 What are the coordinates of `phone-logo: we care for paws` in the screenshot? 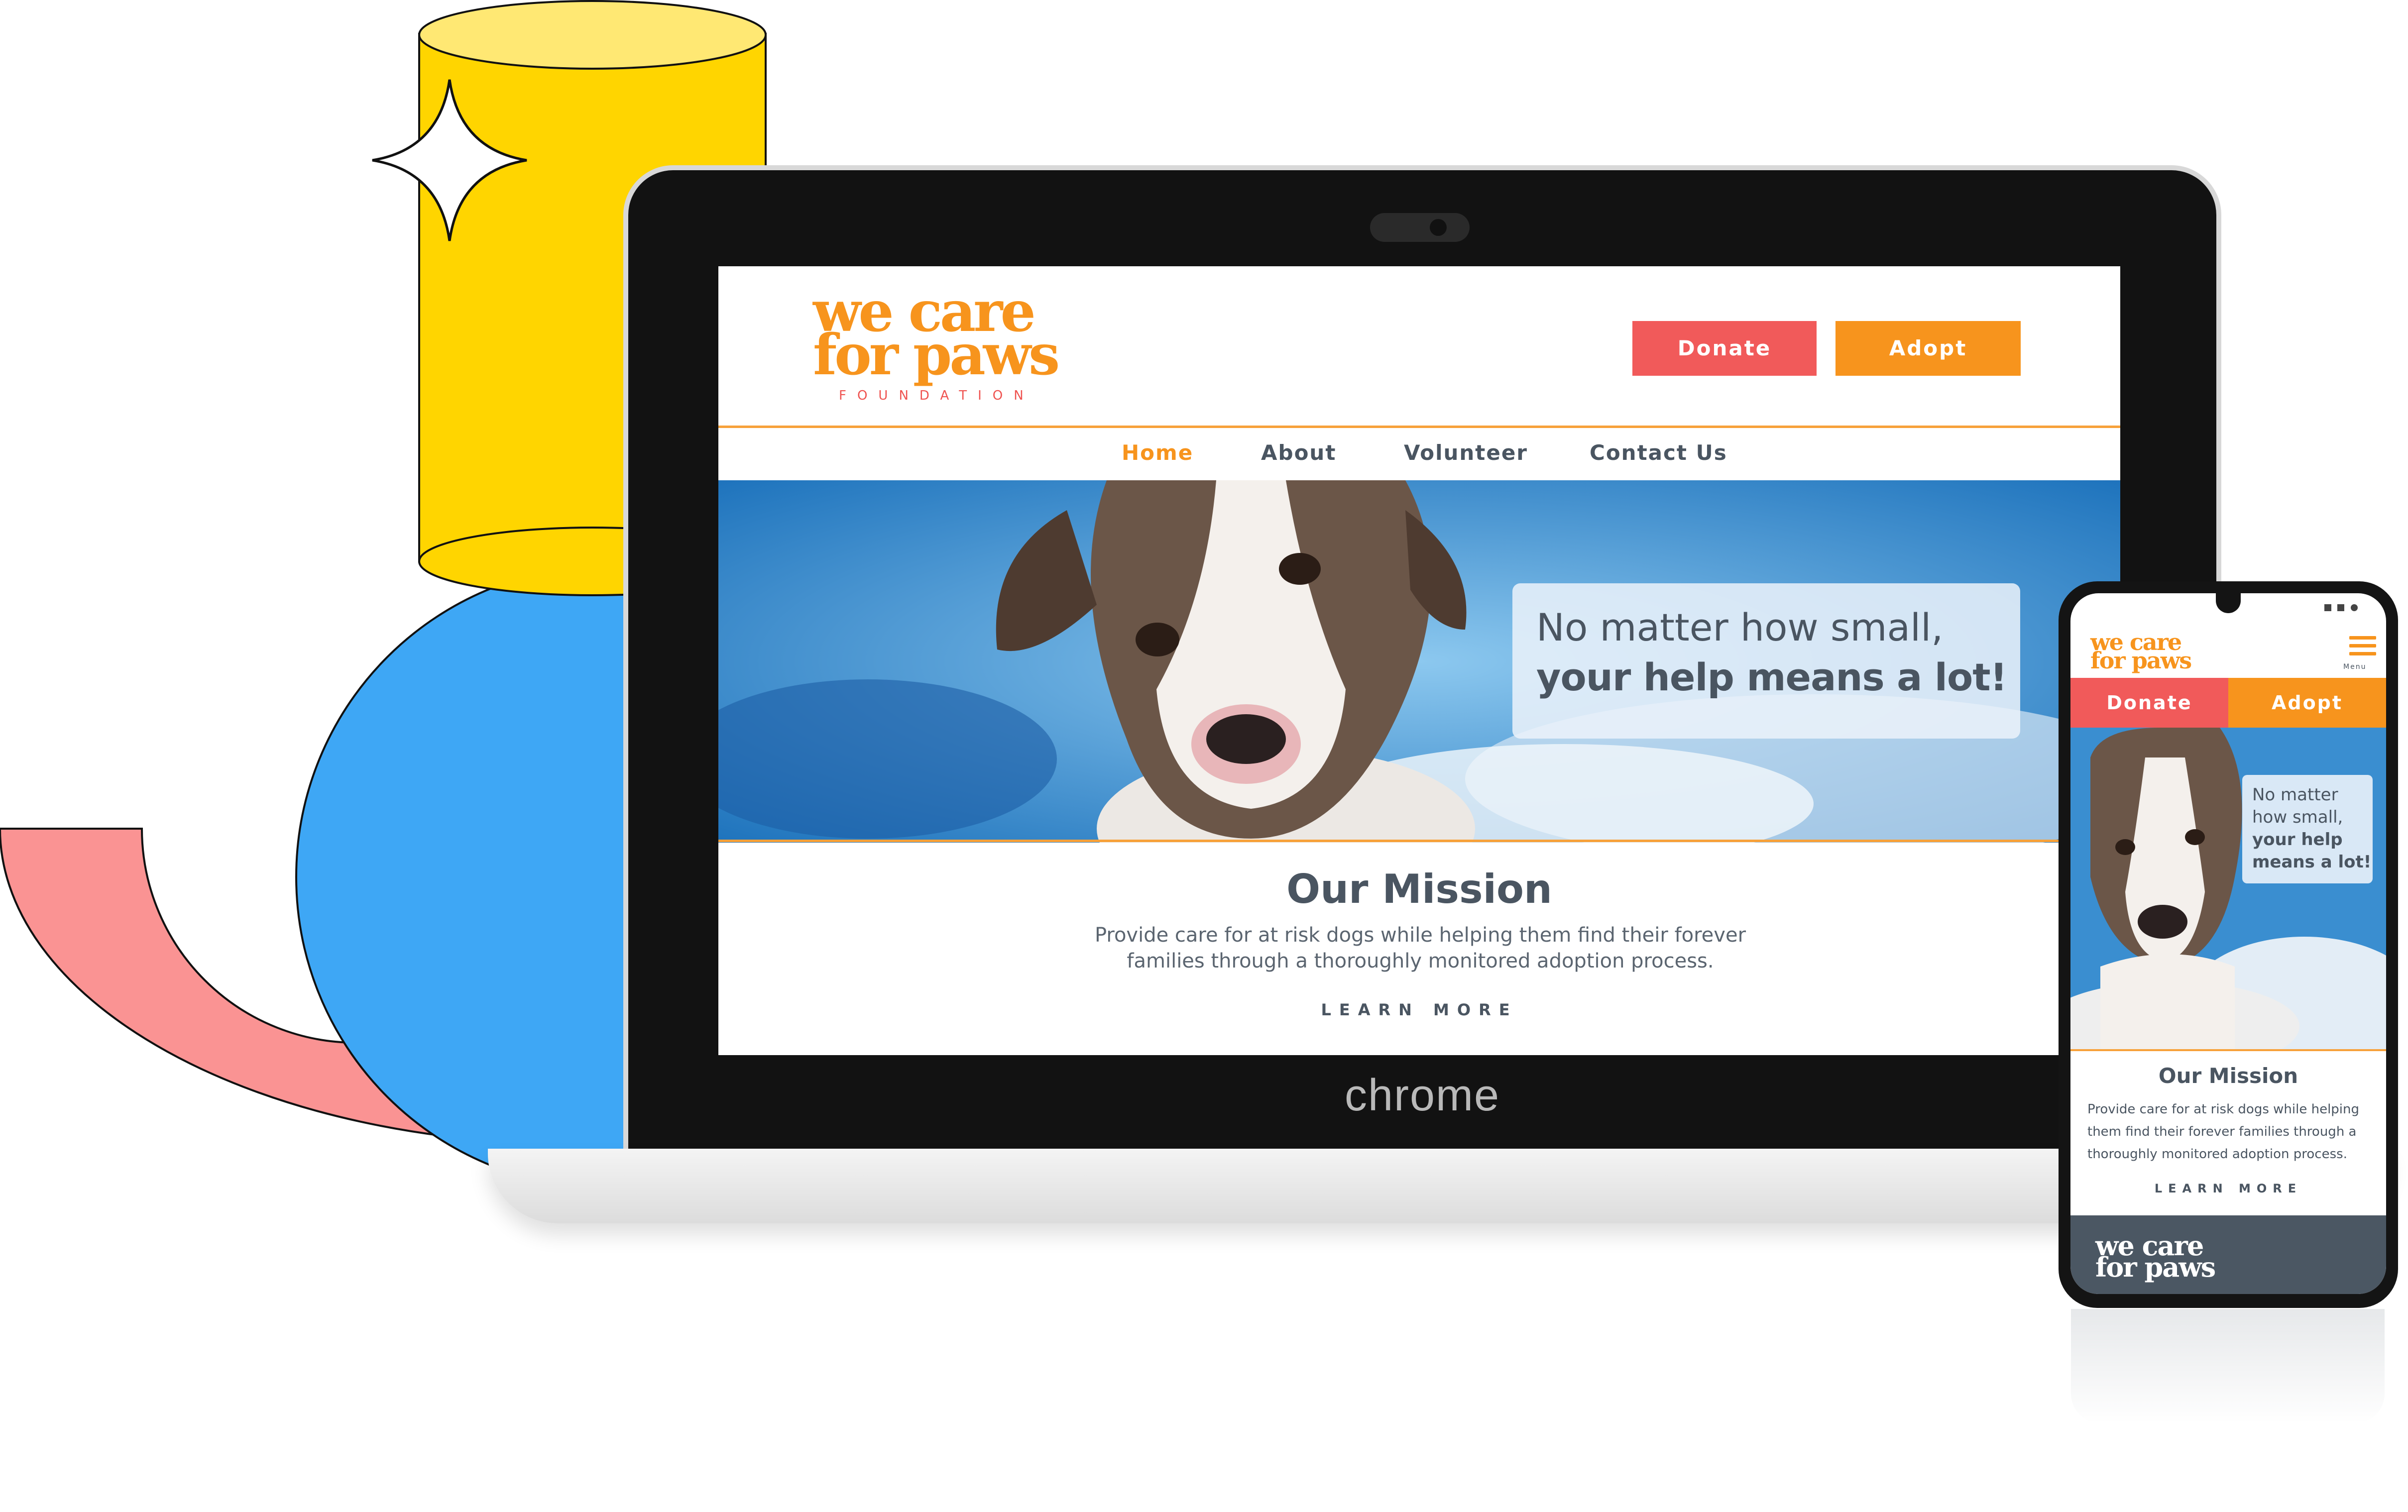 It's located at (2141, 652).